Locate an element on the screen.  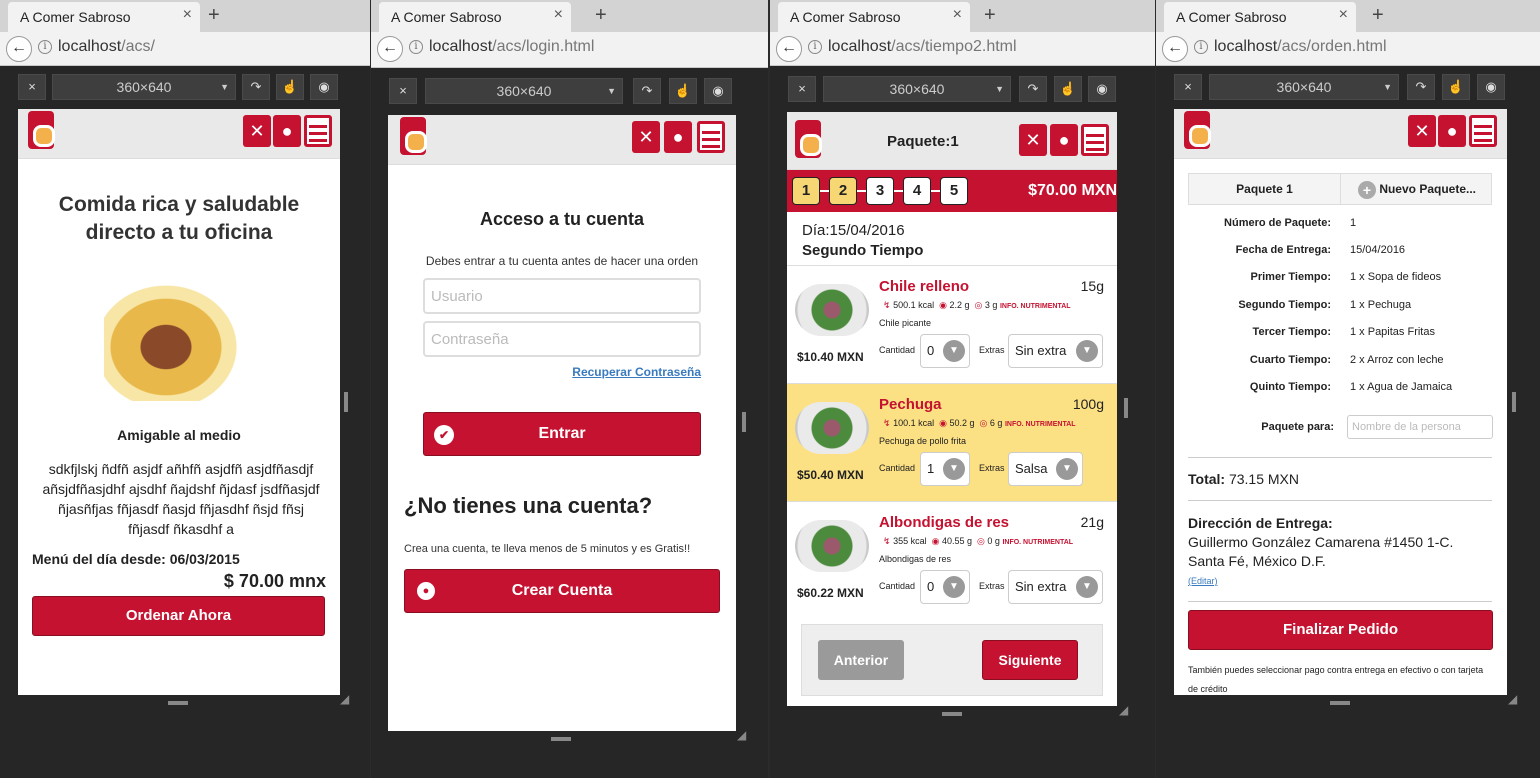
order-now-button: Ordenar Ahora is located at coordinates (178, 616).